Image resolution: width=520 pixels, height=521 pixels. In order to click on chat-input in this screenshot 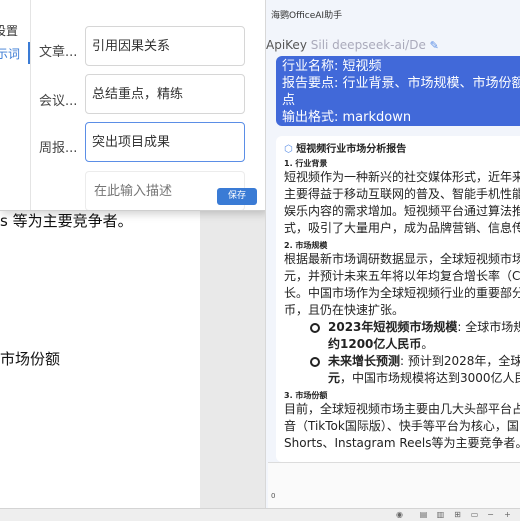, I will do `click(394, 485)`.